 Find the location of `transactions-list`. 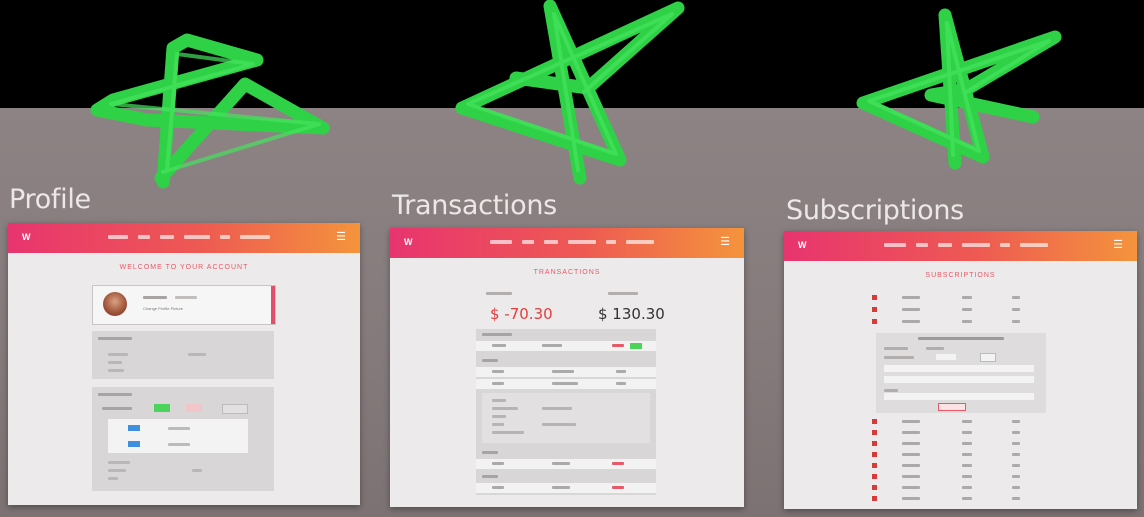

transactions-list is located at coordinates (566, 412).